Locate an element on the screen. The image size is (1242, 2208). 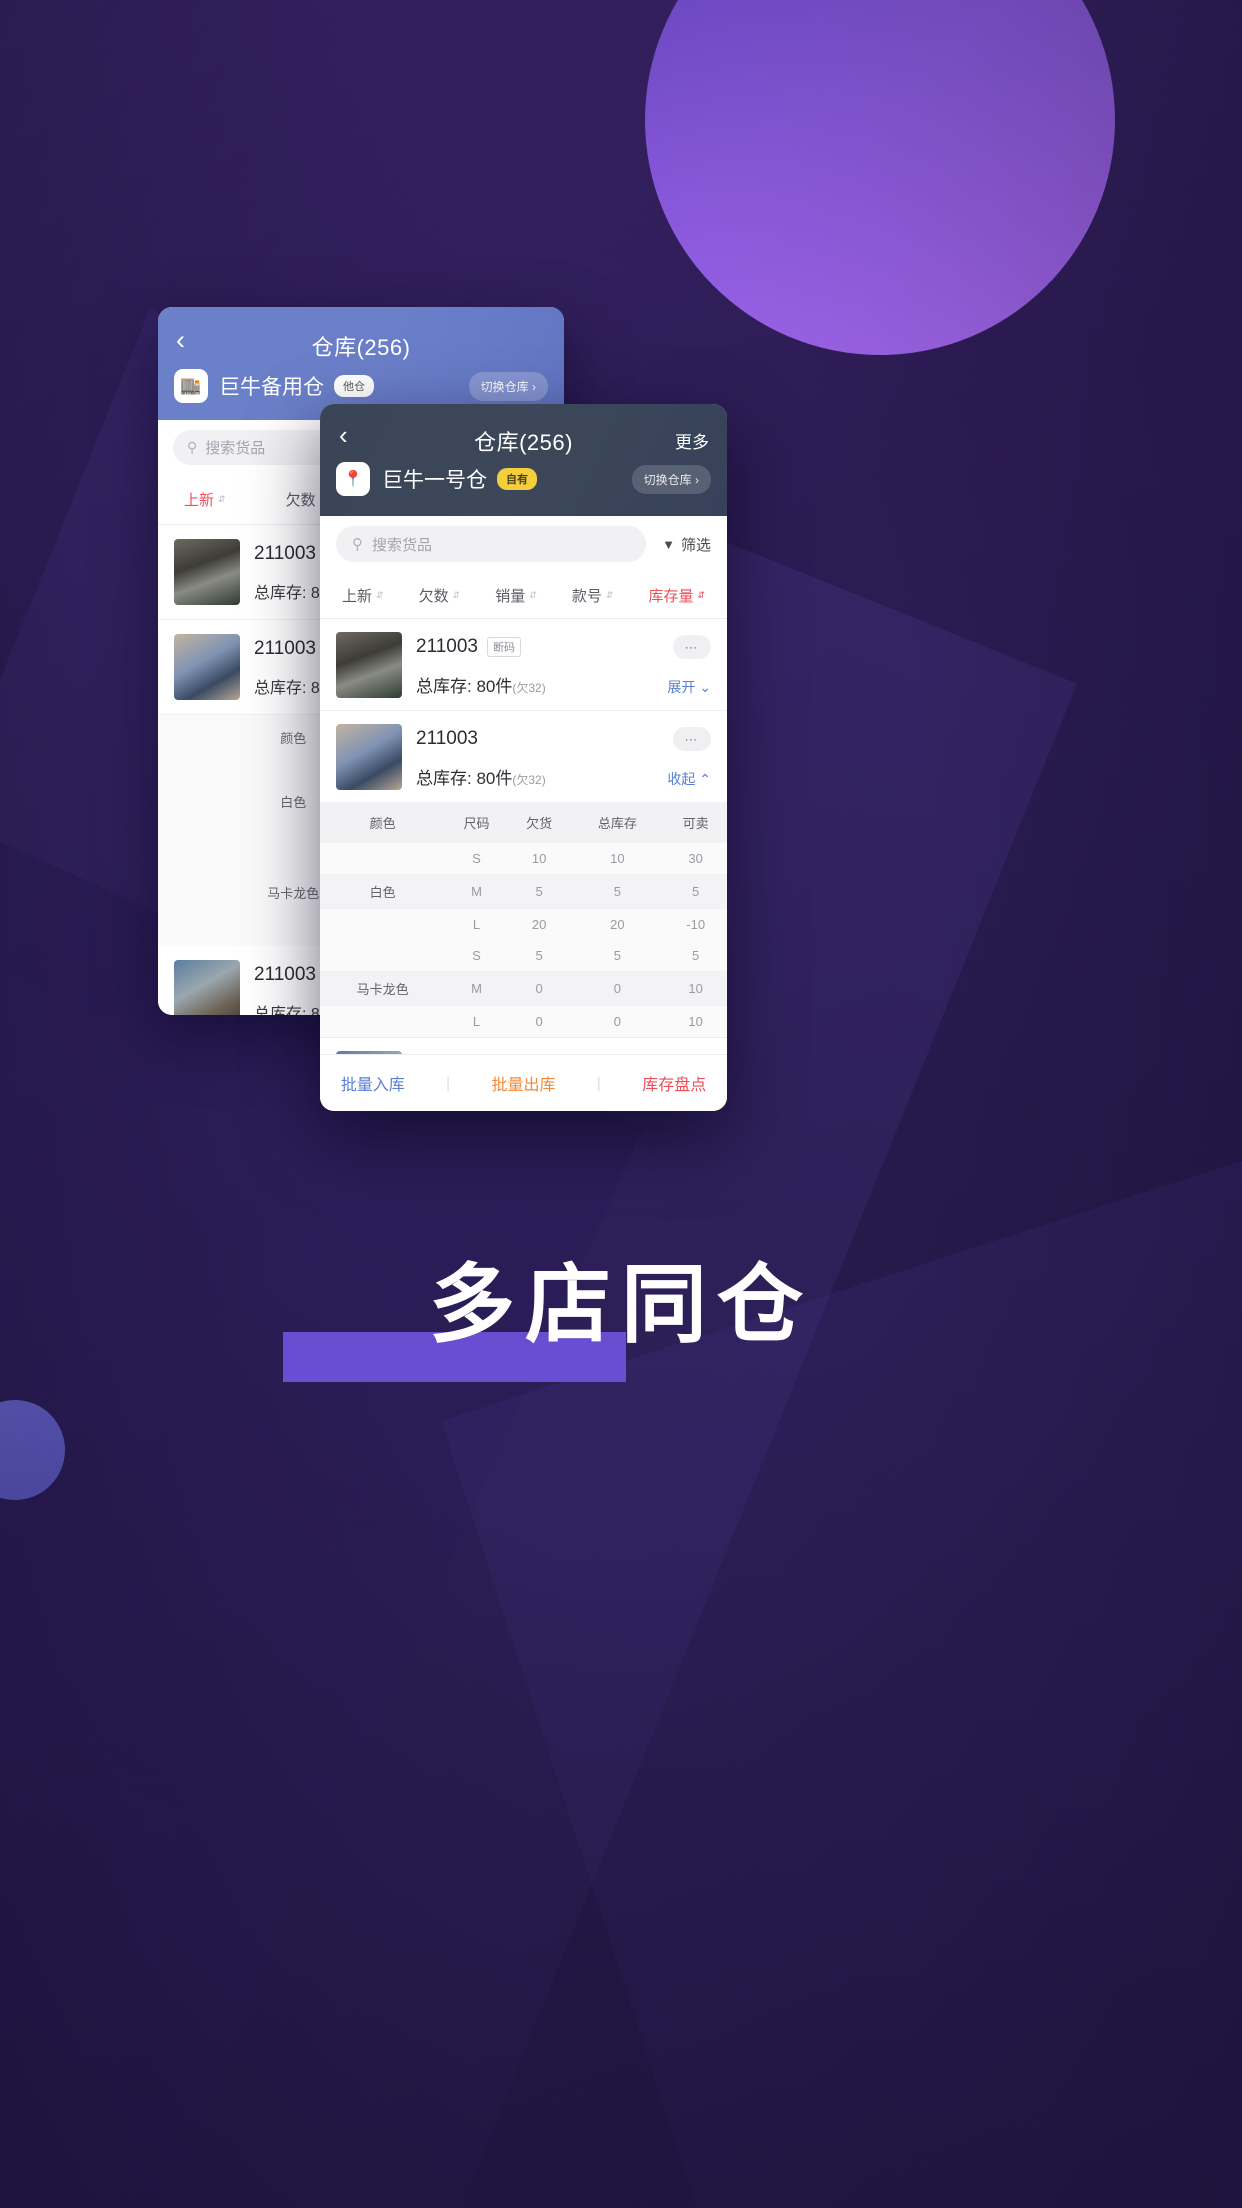
cell-size: S is located at coordinates (476, 858).